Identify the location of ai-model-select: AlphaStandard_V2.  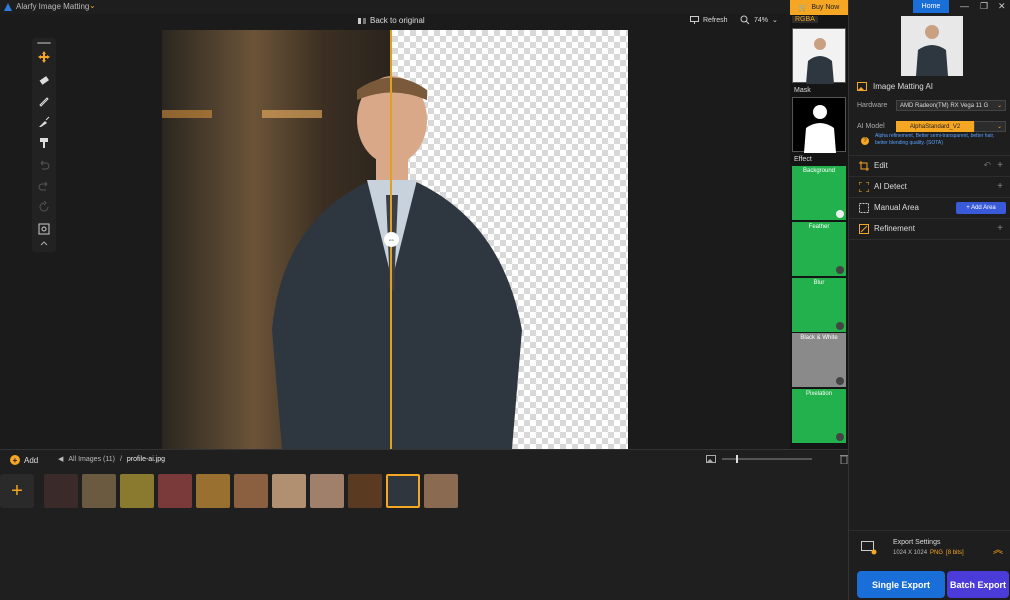
(935, 126).